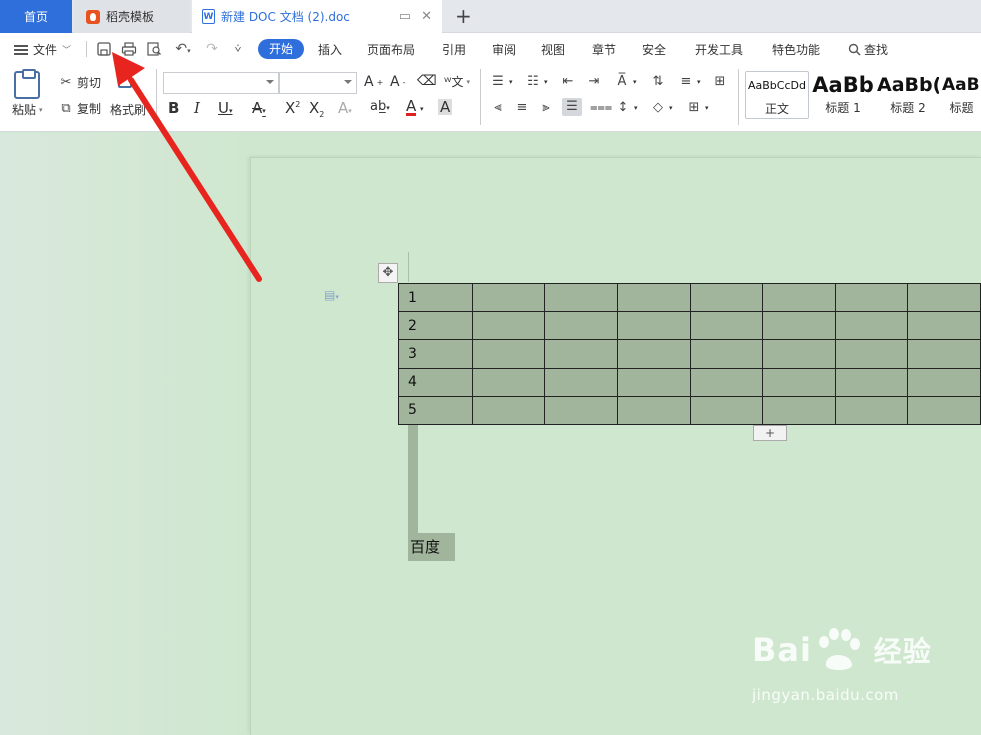  Describe the element at coordinates (843, 95) in the screenshot. I see `style-heading-1: AaBb 标题 1` at that location.